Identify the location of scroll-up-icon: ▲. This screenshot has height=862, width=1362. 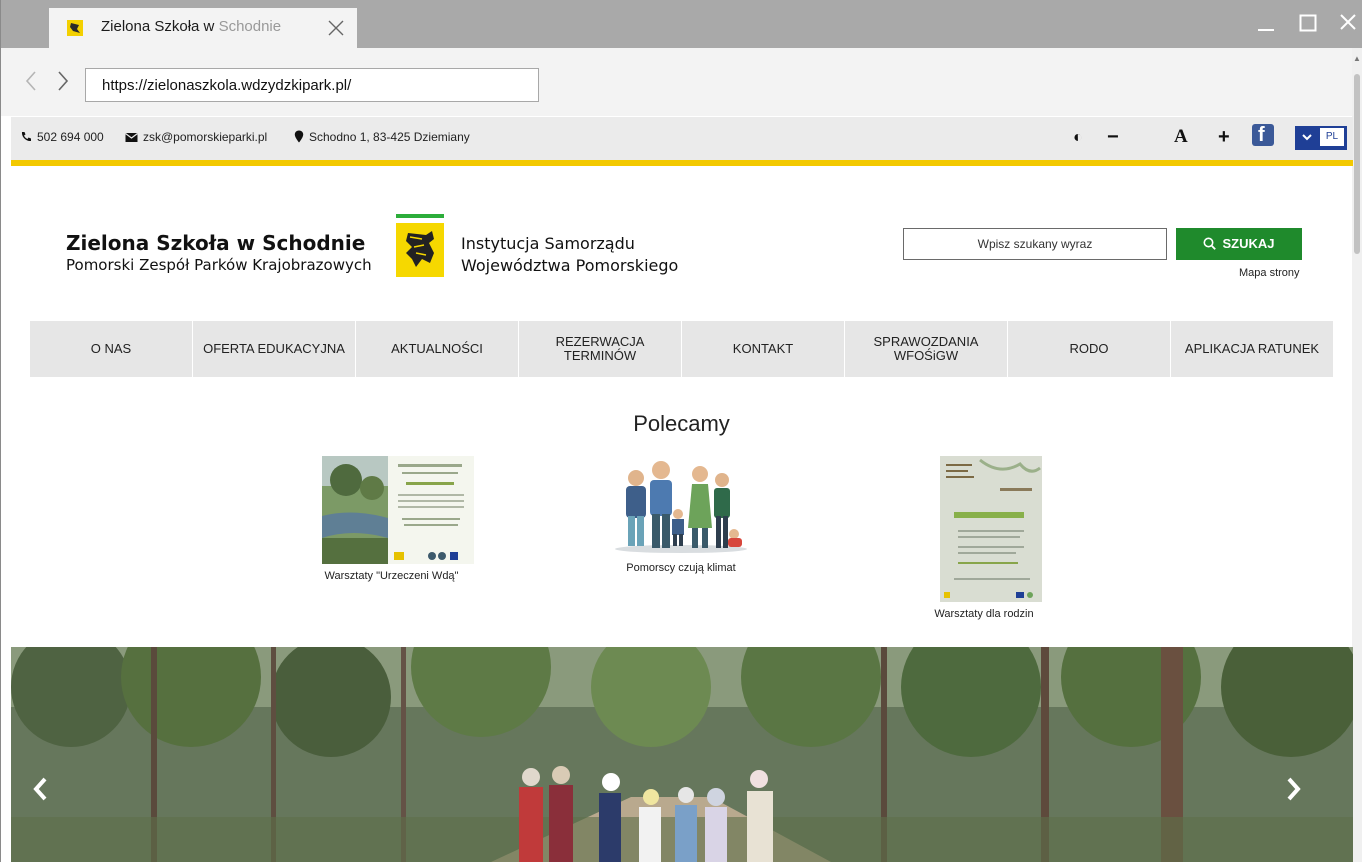
(1357, 58).